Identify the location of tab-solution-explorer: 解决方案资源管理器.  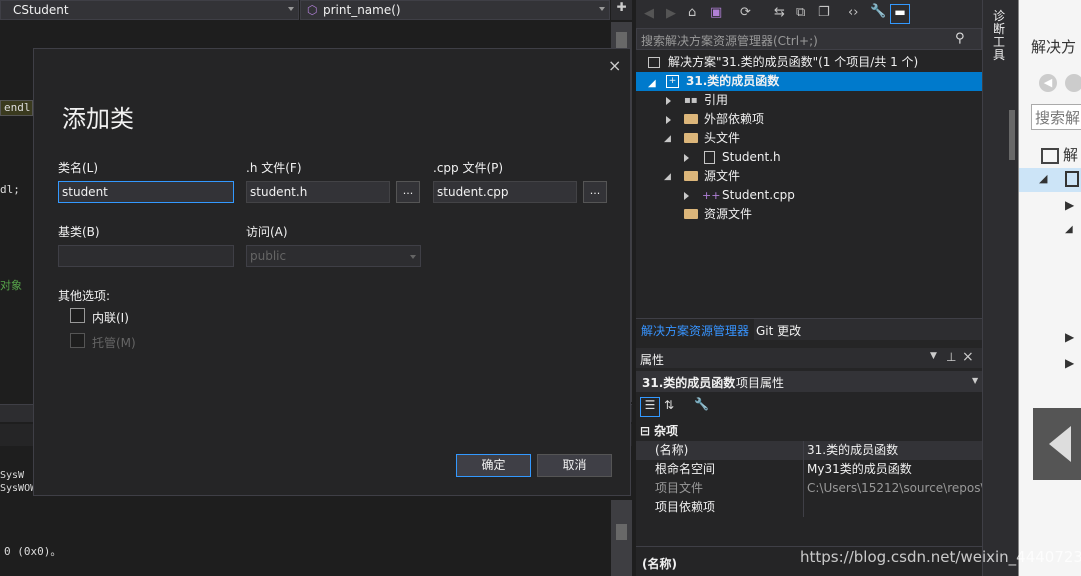
(695, 329).